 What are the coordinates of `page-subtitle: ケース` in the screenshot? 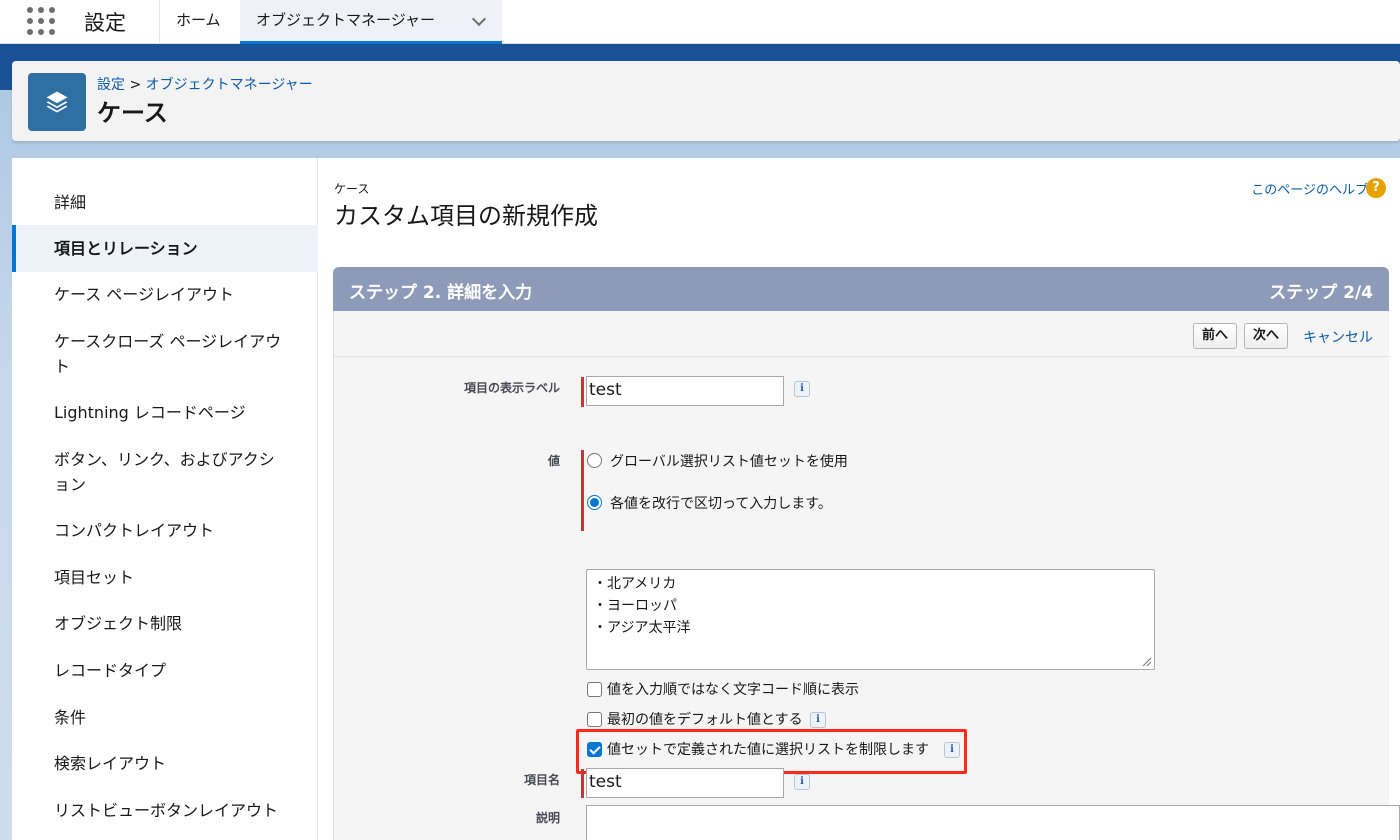 It's located at (352, 189).